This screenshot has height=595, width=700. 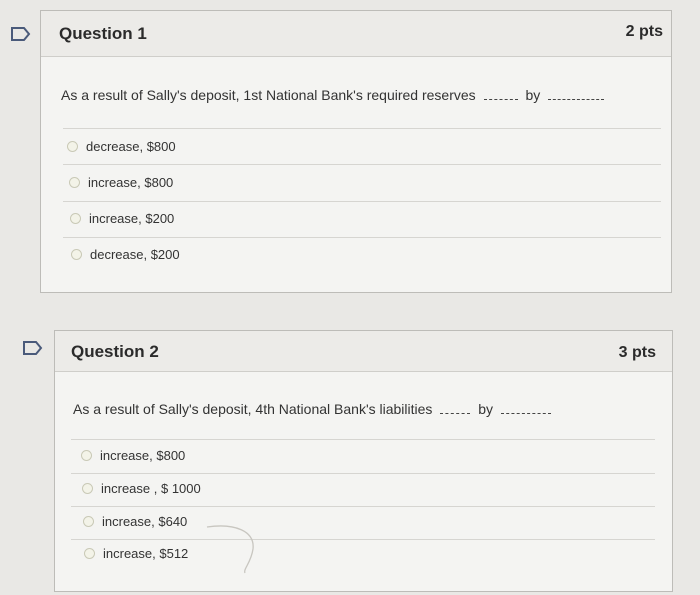 What do you see at coordinates (363, 351) in the screenshot?
I see `question-header: Question 2 3 pts` at bounding box center [363, 351].